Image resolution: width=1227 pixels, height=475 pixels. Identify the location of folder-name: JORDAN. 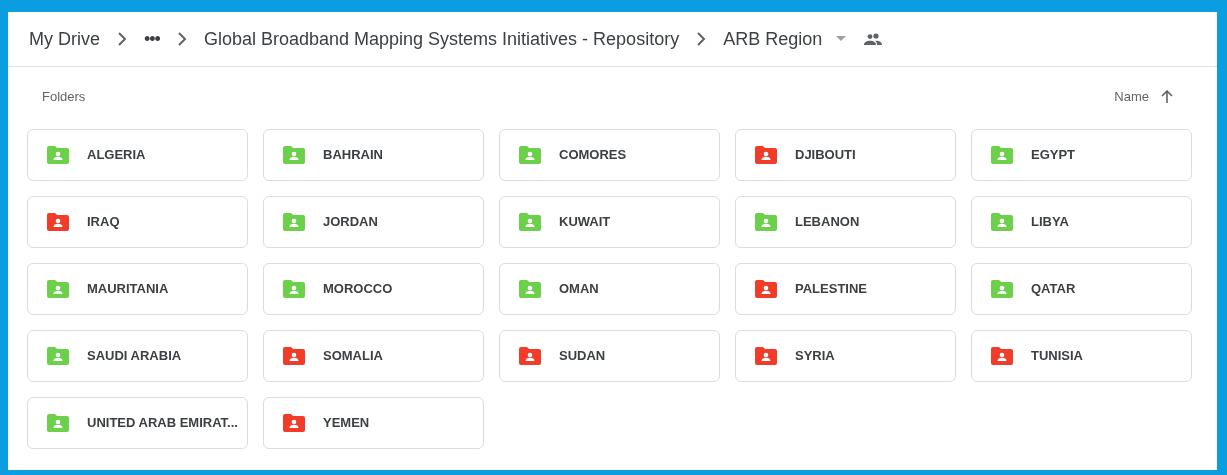
(350, 221).